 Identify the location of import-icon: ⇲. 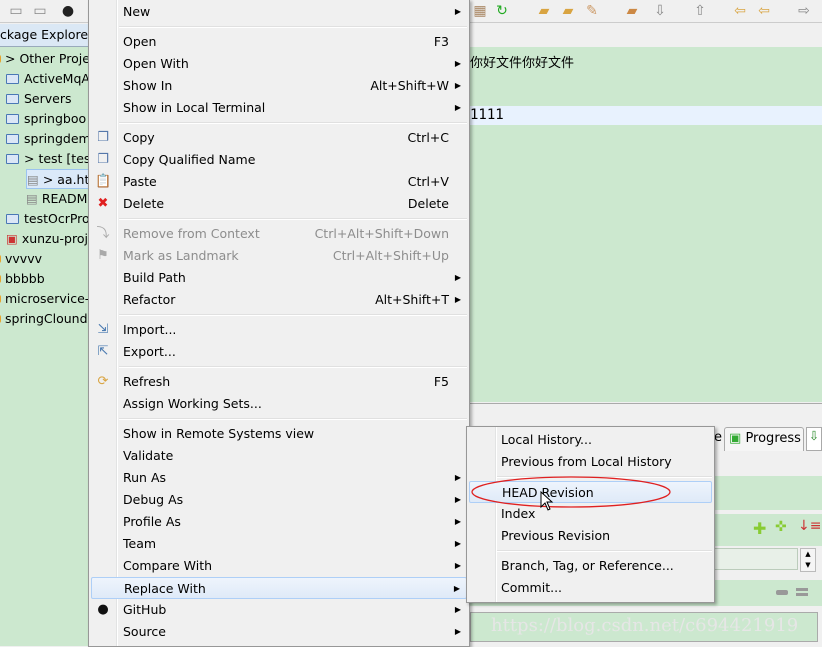
(103, 329).